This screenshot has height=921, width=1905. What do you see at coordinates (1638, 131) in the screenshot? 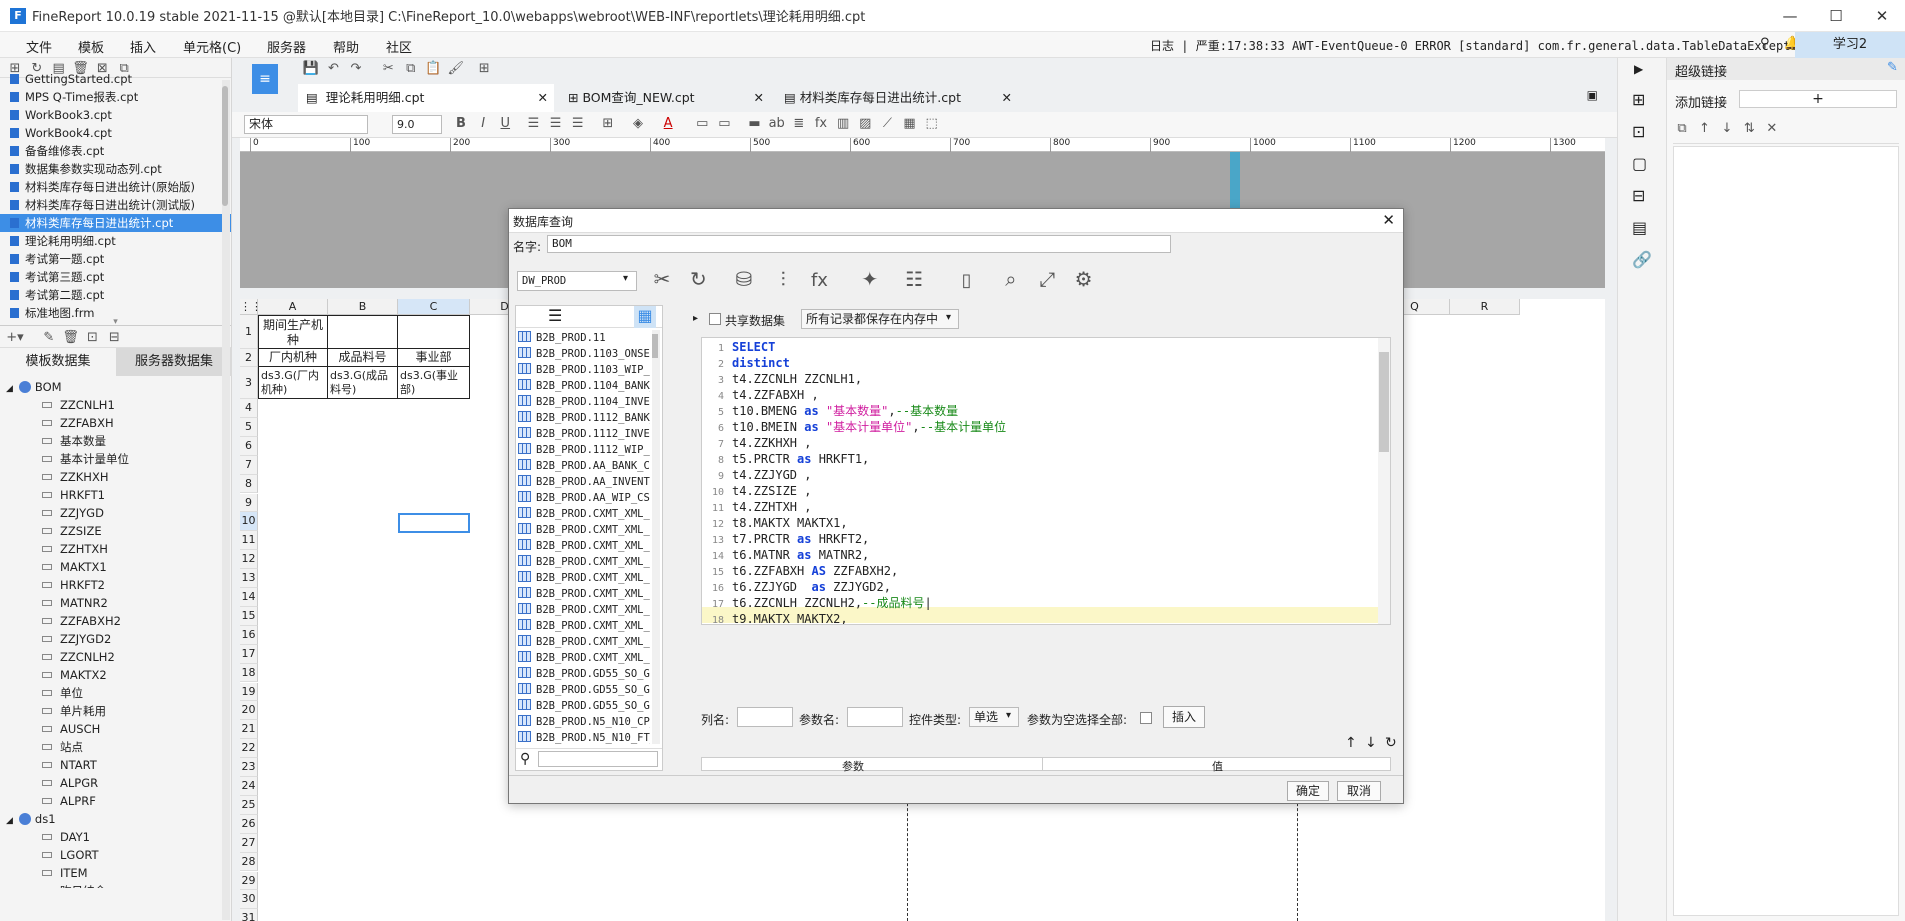
I see `cell-element-icon: ⊡` at bounding box center [1638, 131].